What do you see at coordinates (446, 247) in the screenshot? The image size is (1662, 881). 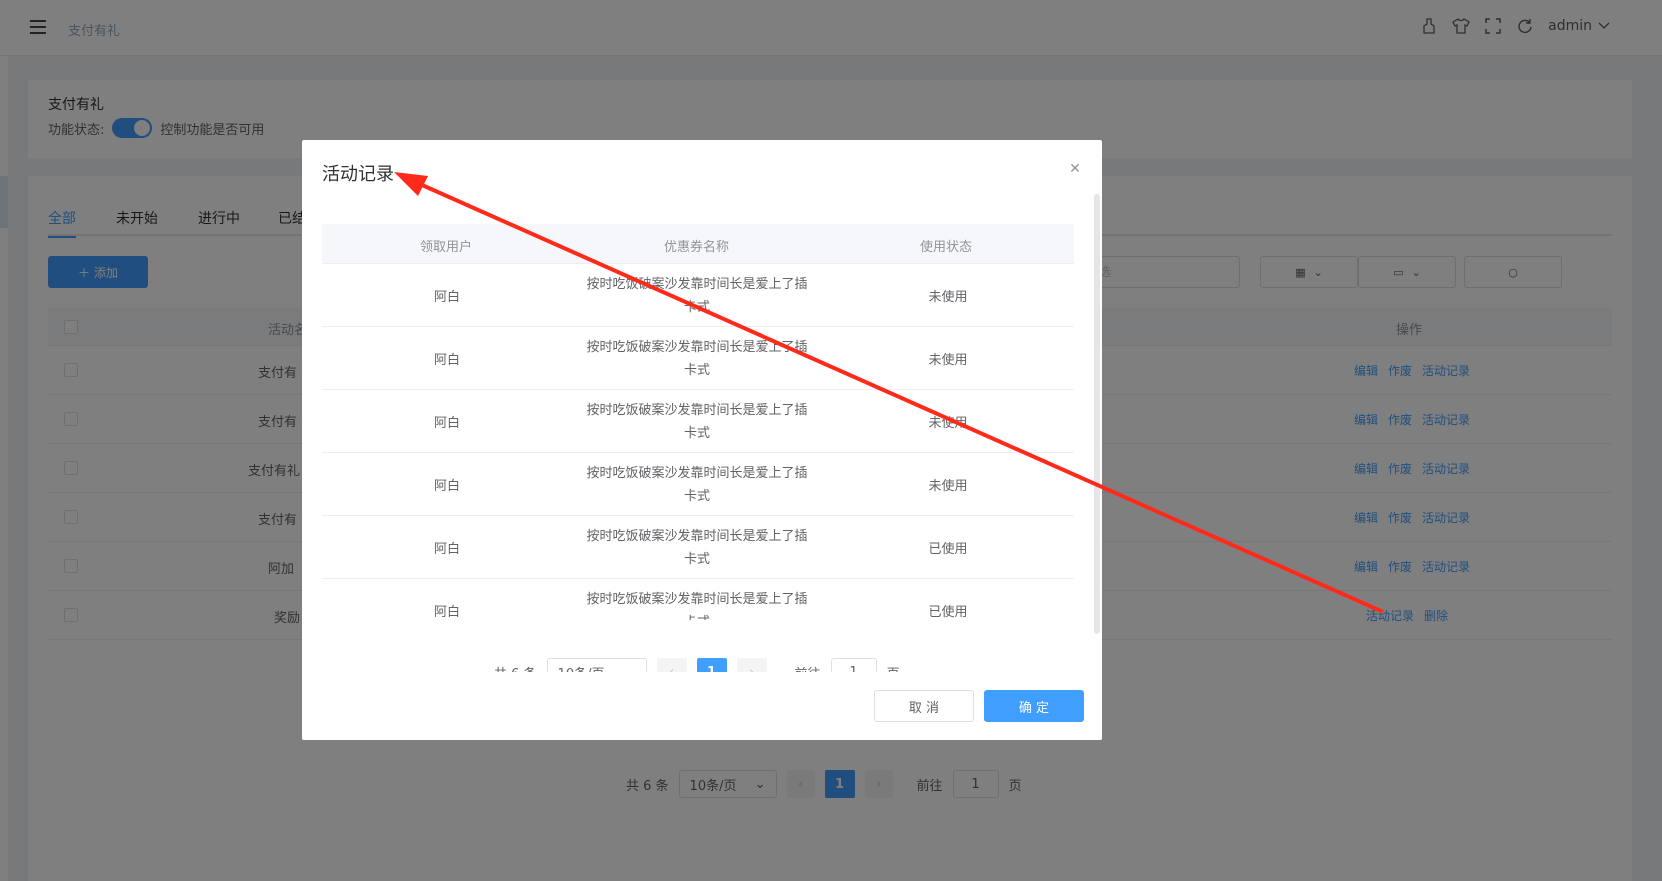 I see `column-header-user: 领取用户` at bounding box center [446, 247].